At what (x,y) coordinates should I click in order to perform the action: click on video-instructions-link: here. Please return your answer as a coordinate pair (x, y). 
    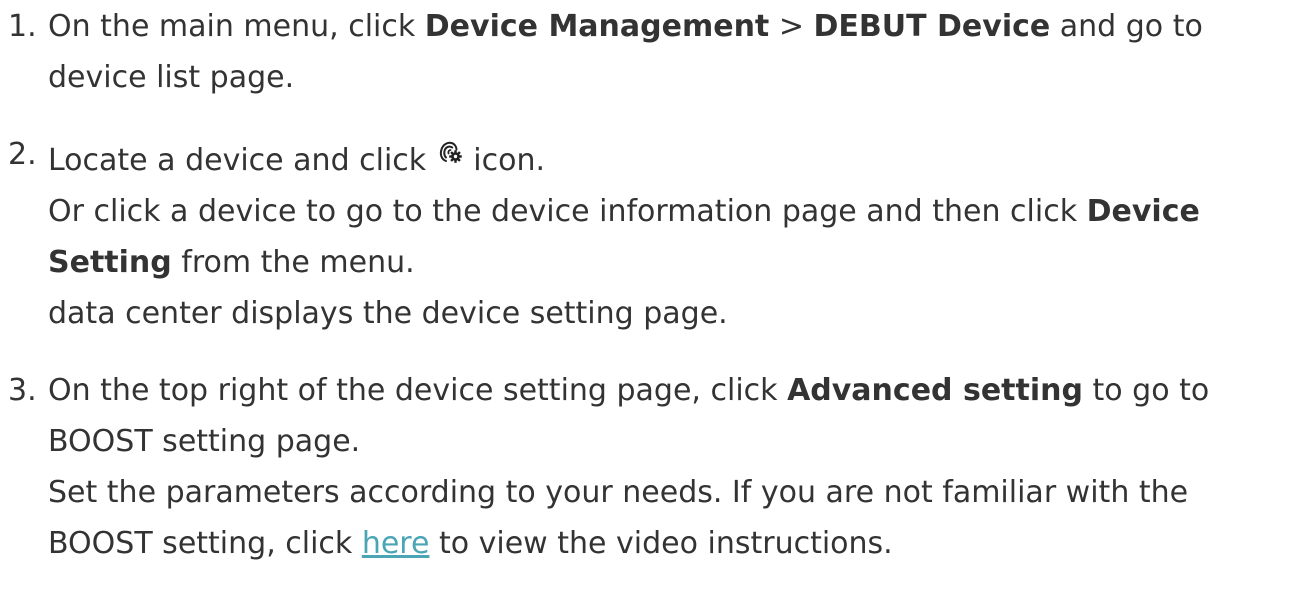
    Looking at the image, I should click on (396, 543).